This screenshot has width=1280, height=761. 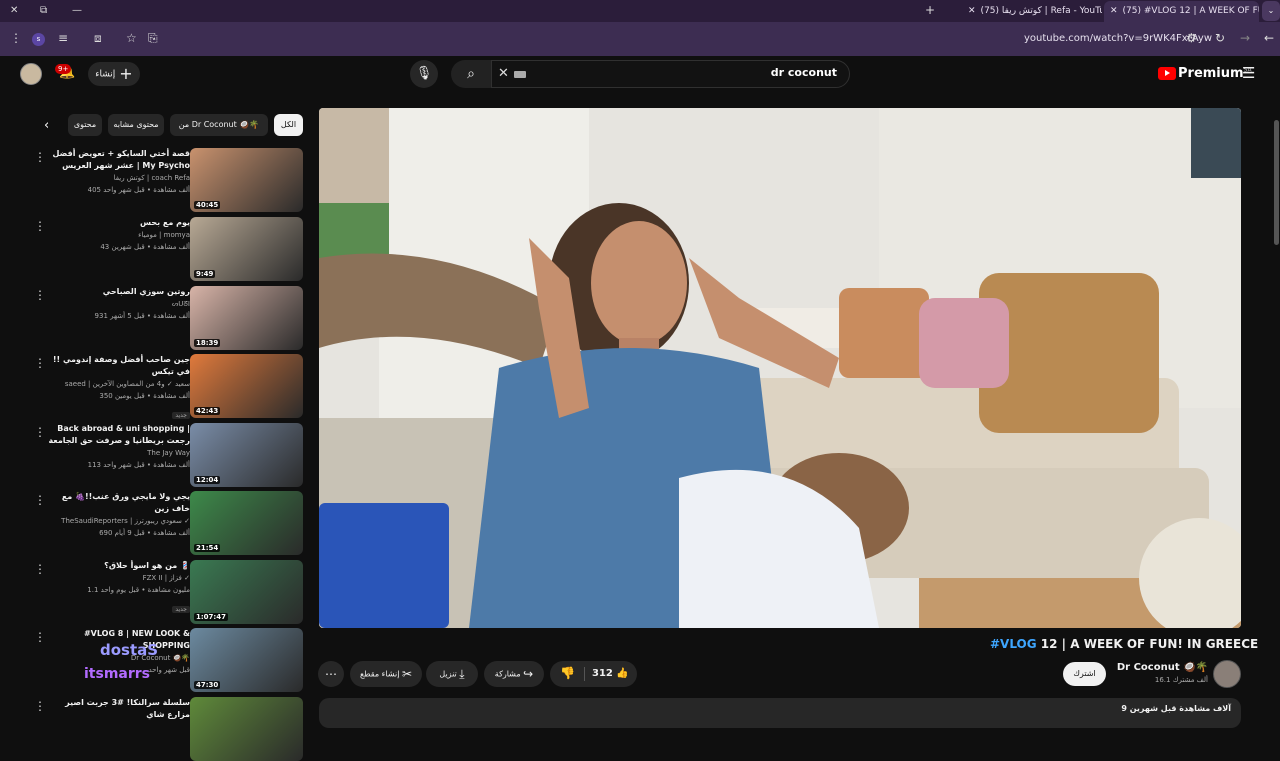 What do you see at coordinates (46, 125) in the screenshot?
I see `chevron-left-icon: ‹` at bounding box center [46, 125].